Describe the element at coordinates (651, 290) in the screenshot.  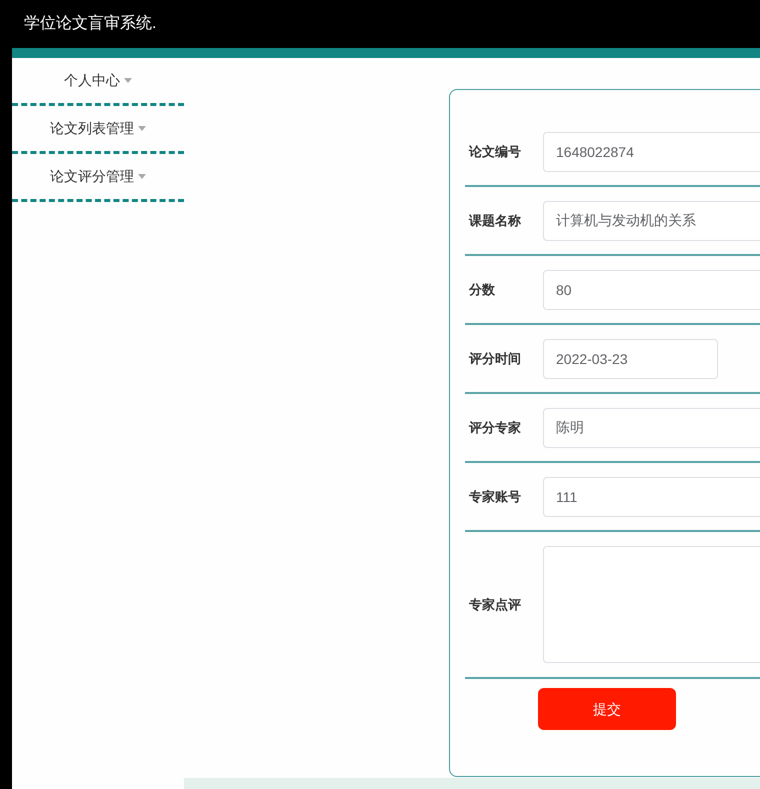
I see `input-field: 80` at that location.